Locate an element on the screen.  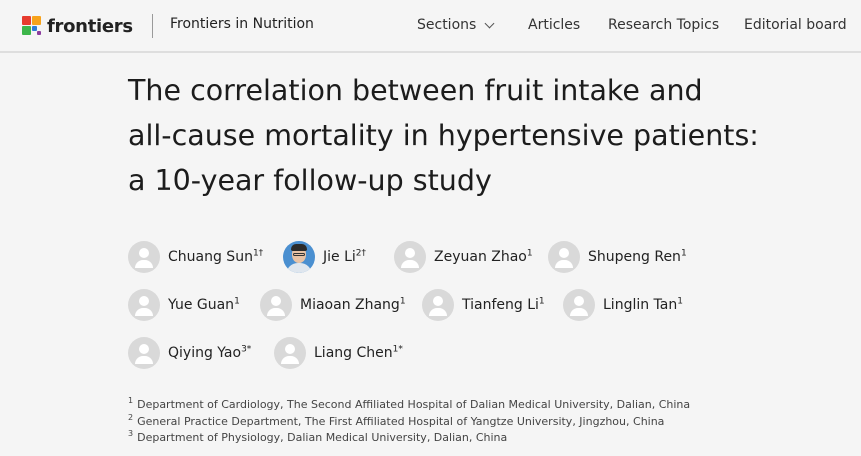
author-chip: Zeyuan Zhao1 is located at coordinates (463, 257).